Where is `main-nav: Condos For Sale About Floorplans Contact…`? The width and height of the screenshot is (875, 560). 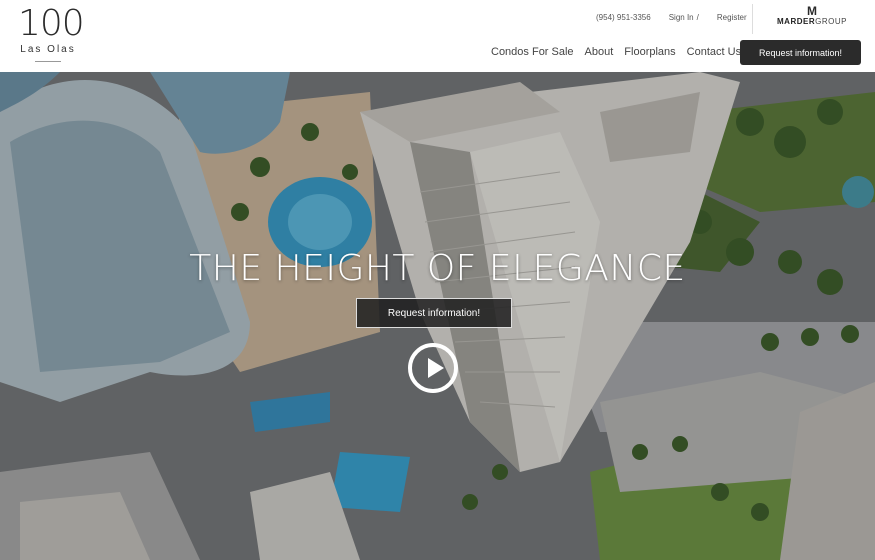 main-nav: Condos For Sale About Floorplans Contact… is located at coordinates (616, 52).